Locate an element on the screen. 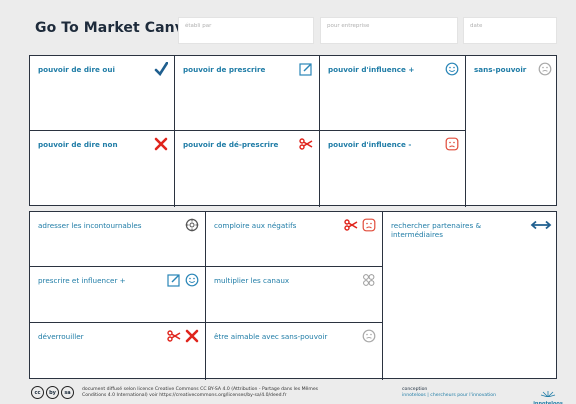  cell-address-key: adresser les incontournables is located at coordinates (118, 239).